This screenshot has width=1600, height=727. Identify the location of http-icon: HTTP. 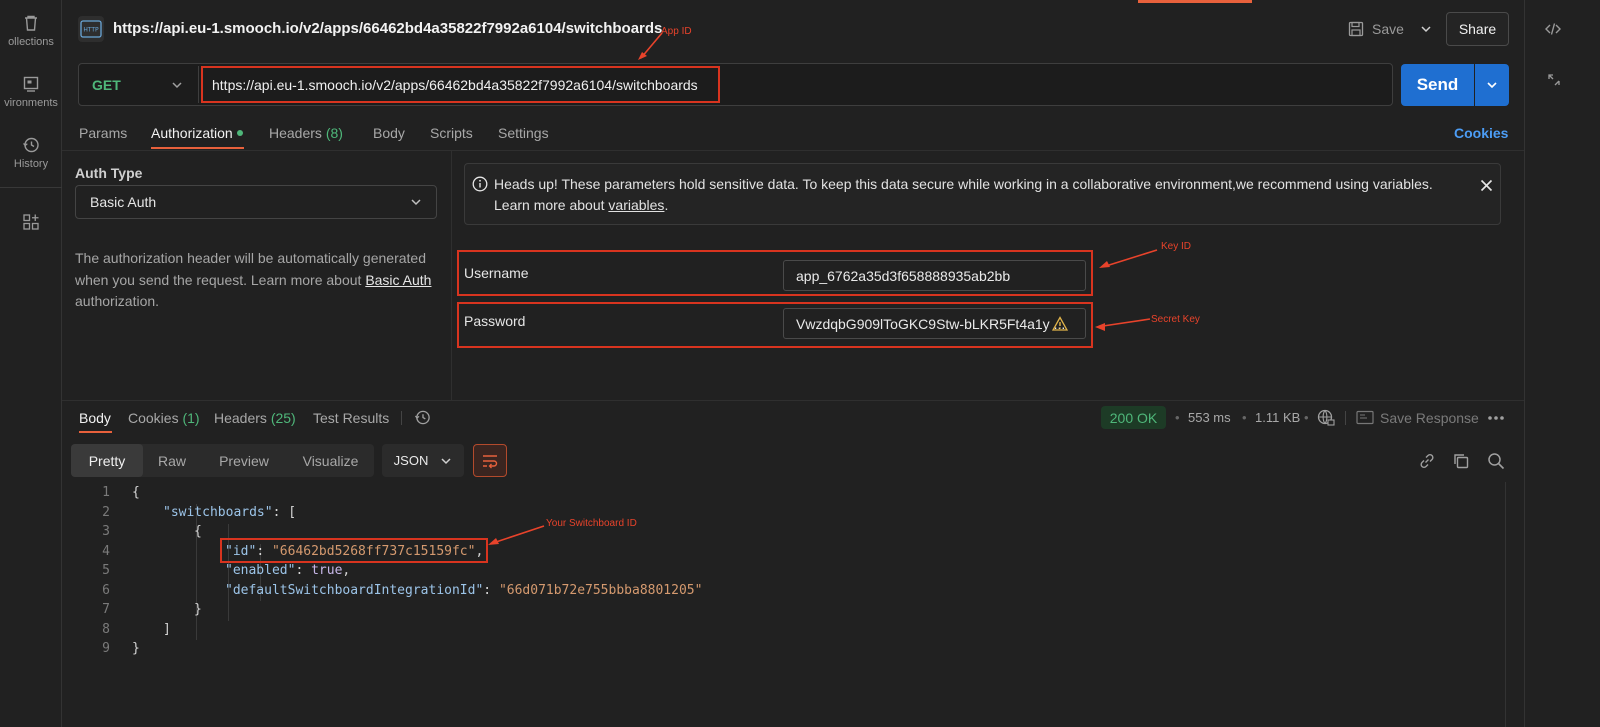
(91, 29).